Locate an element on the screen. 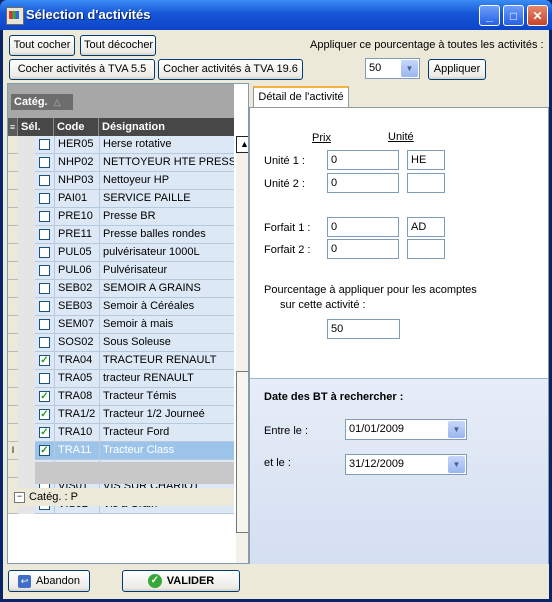  table-row: PUL05 pulvérisateur 1000L is located at coordinates (121, 253).